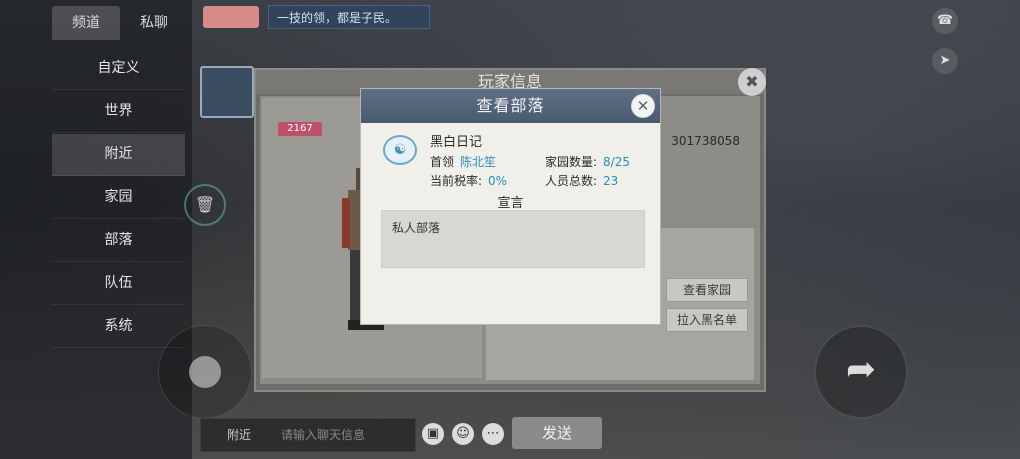 This screenshot has width=1020, height=459. Describe the element at coordinates (300, 129) in the screenshot. I see `player-score-badge: 2167` at that location.